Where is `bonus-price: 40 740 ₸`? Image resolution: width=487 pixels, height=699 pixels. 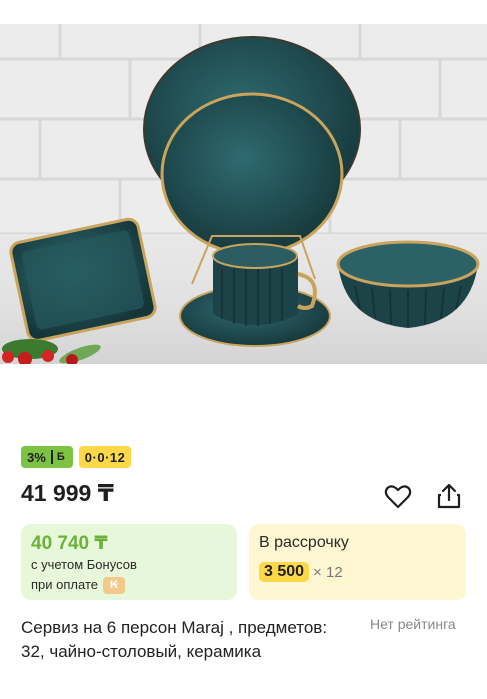 bonus-price: 40 740 ₸ is located at coordinates (69, 543).